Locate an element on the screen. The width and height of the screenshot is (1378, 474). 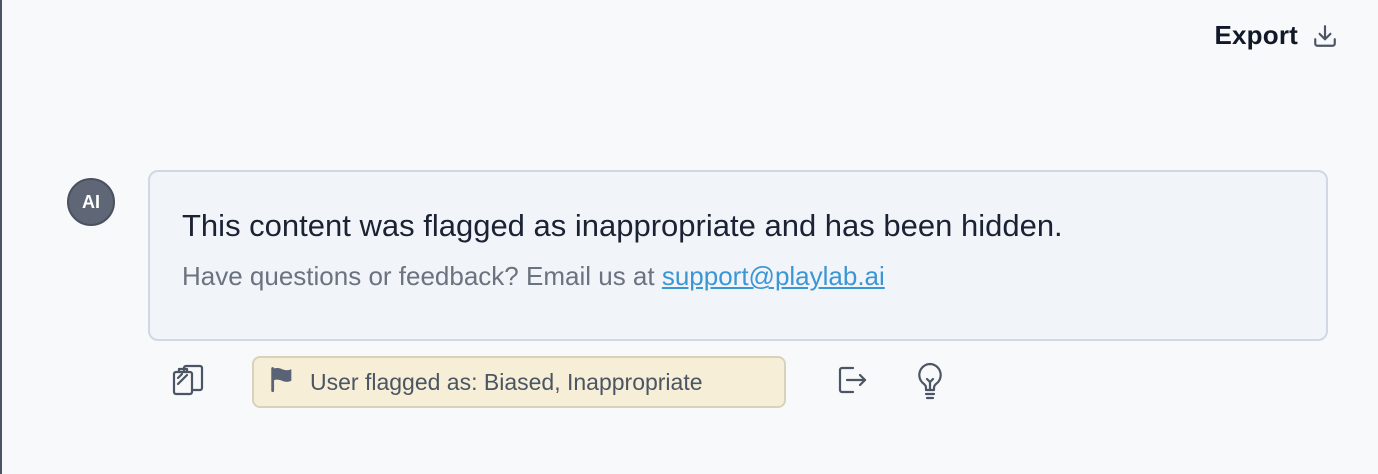
clipboard-icon is located at coordinates (188, 382).